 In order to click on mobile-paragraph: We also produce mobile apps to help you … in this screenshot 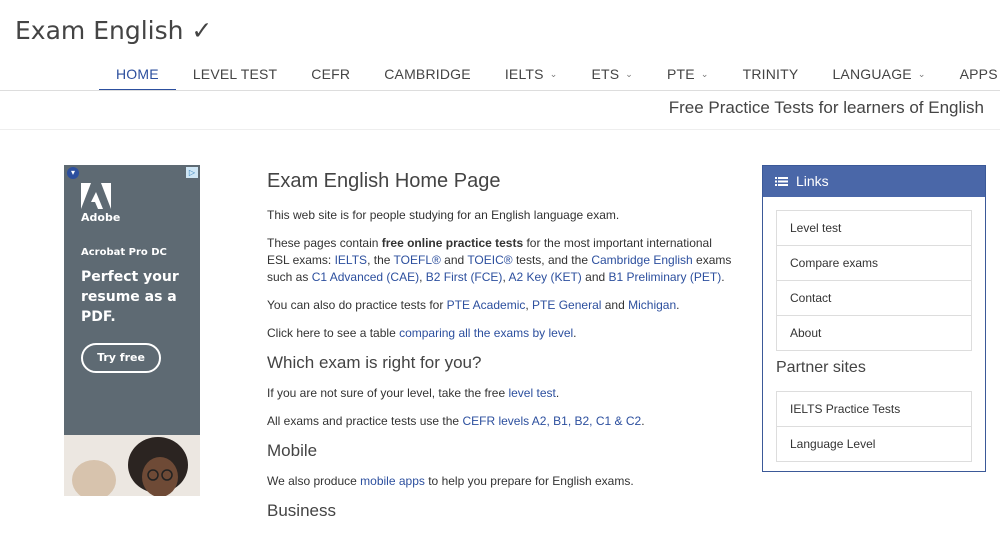, I will do `click(502, 481)`.